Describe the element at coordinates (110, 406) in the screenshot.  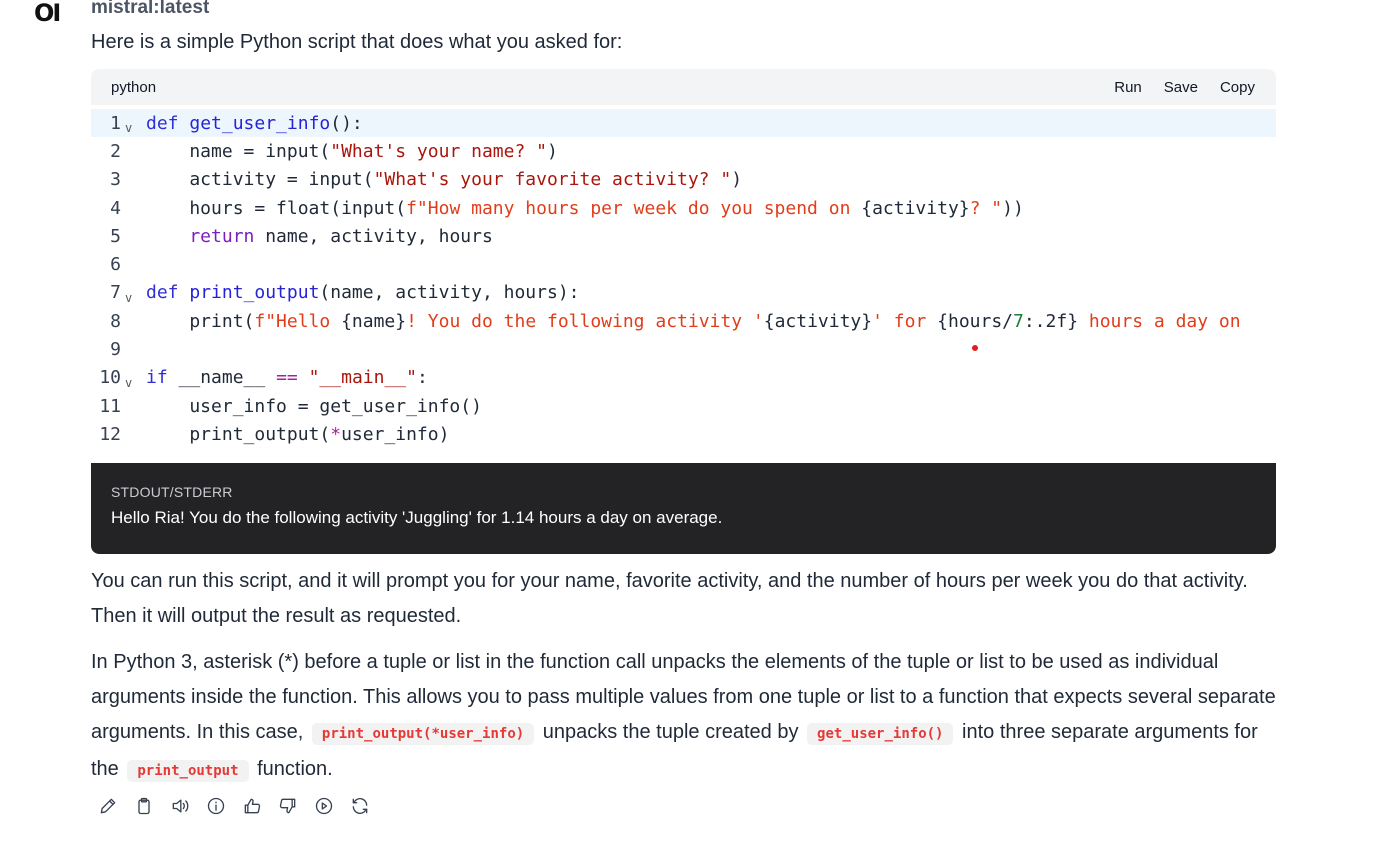
I see `line-number: 11` at that location.